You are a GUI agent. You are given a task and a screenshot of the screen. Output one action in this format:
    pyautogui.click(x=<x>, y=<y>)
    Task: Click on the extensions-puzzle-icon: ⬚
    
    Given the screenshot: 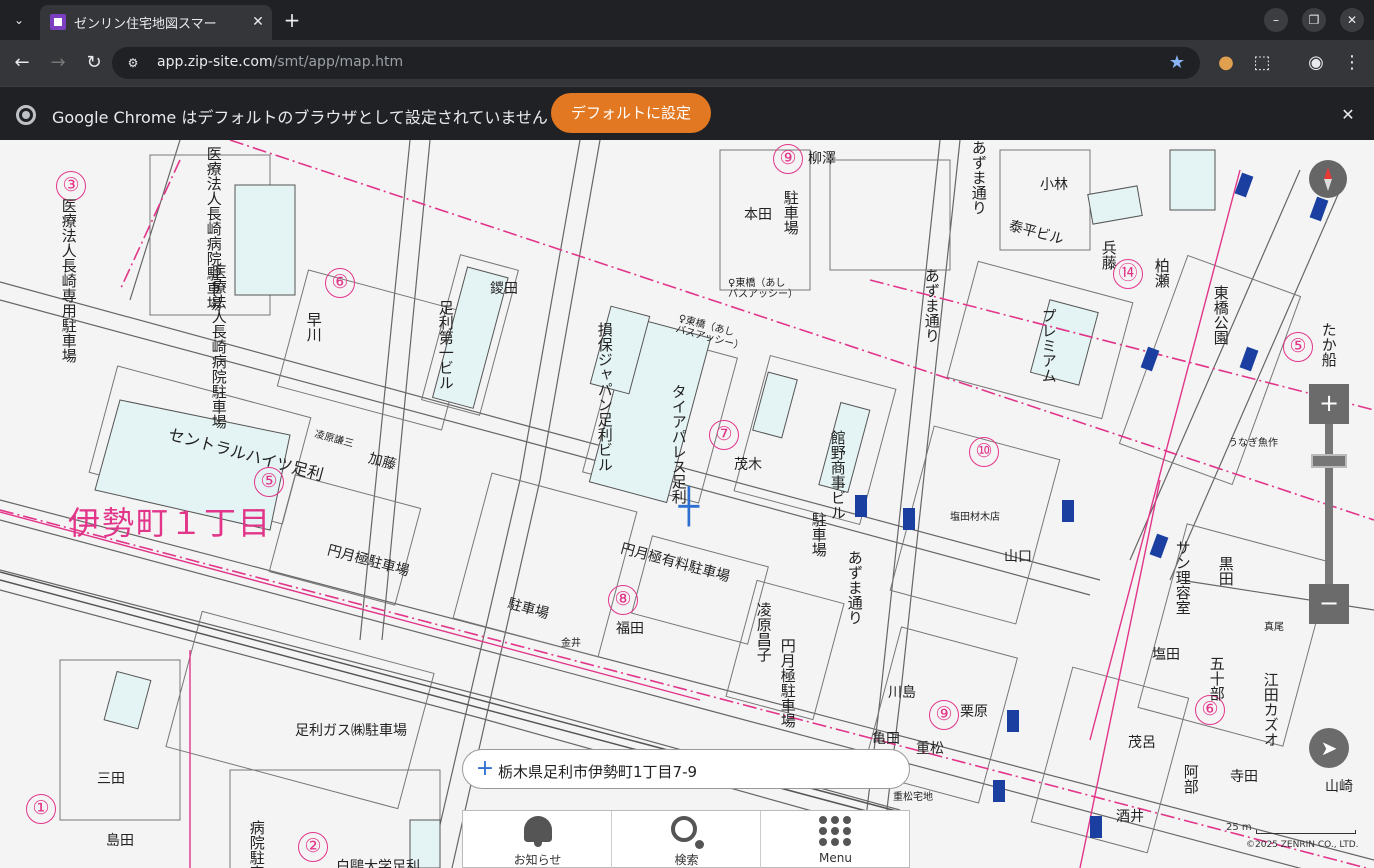 What is the action you would take?
    pyautogui.click(x=1262, y=63)
    